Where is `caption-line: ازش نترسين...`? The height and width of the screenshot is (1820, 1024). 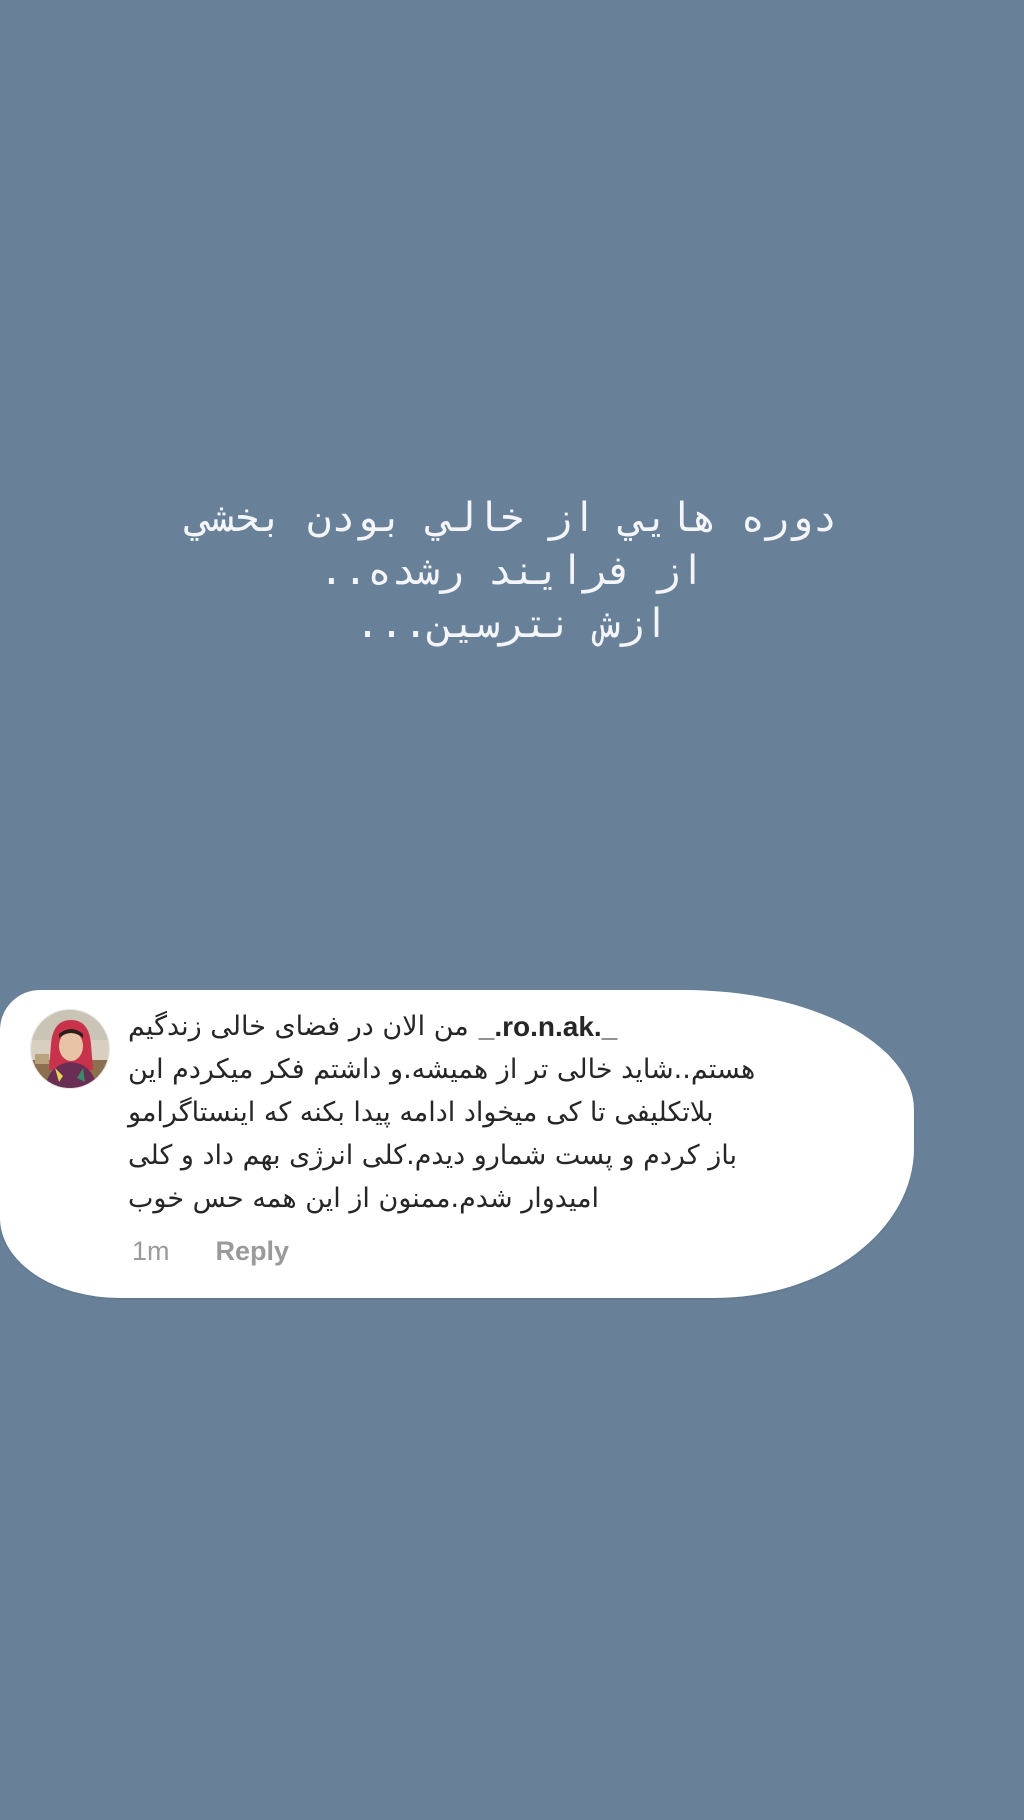
caption-line: ازش نترسين... is located at coordinates (512, 624).